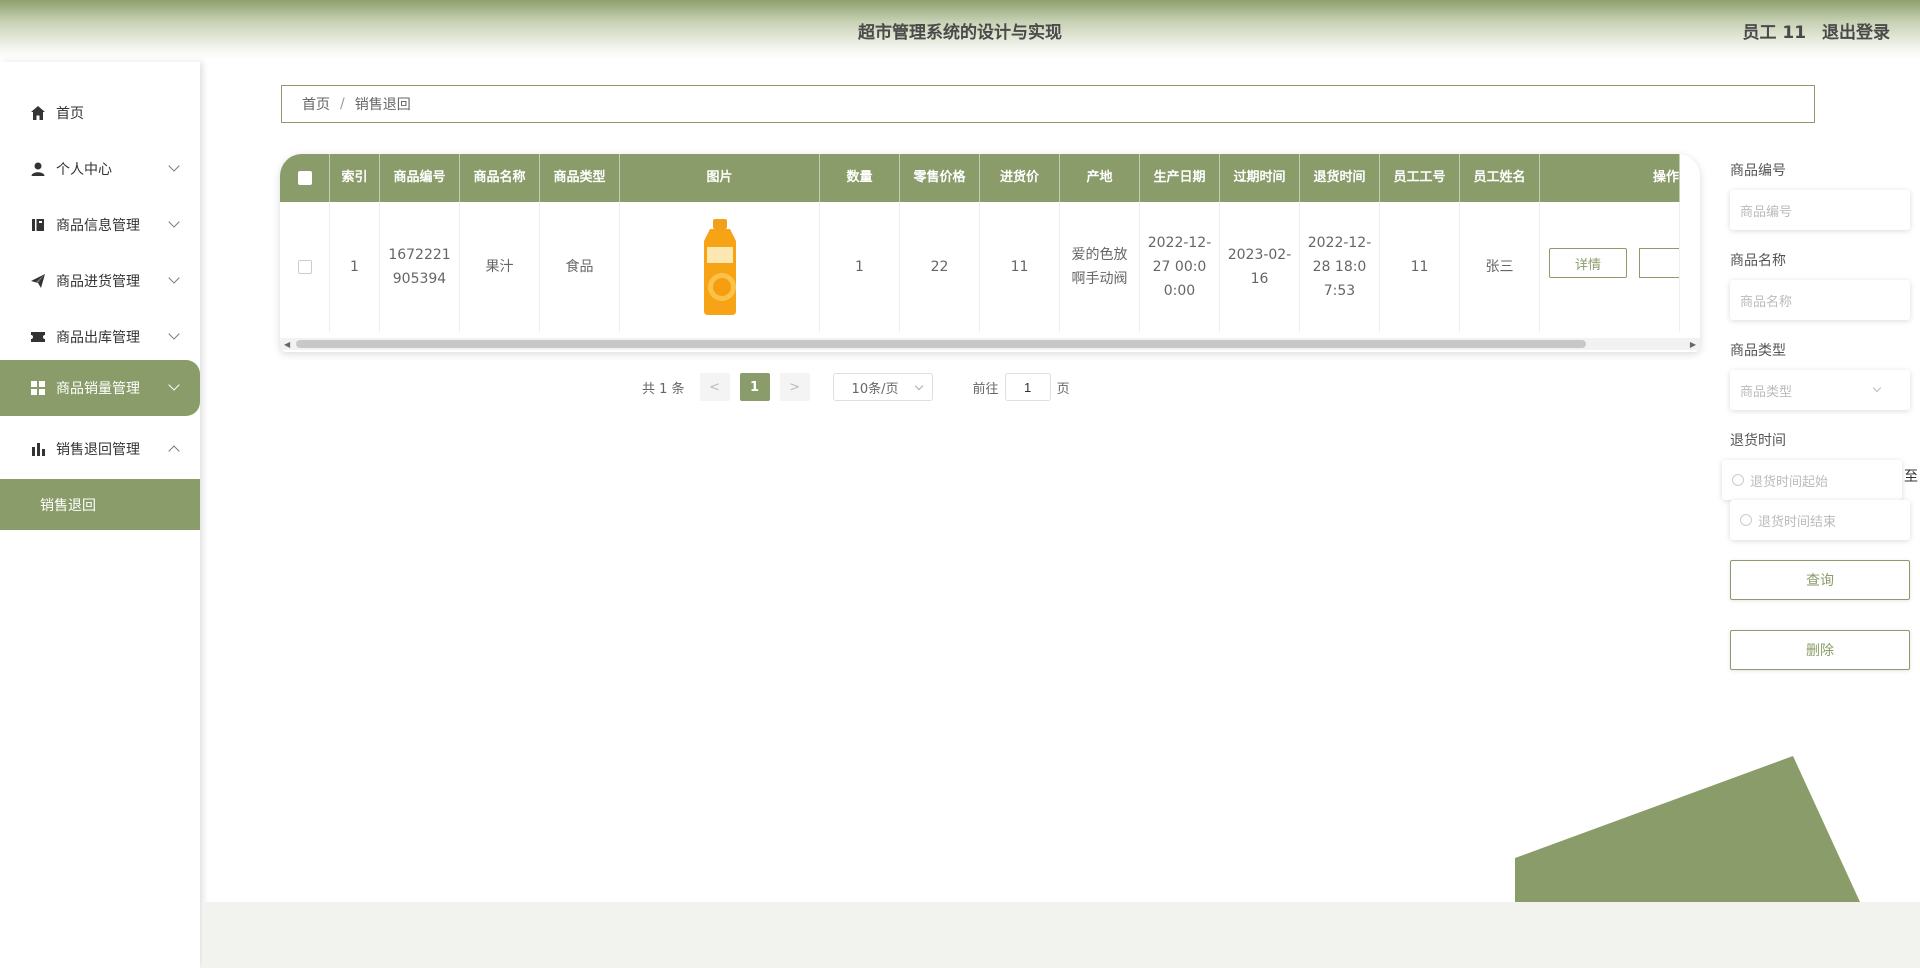 The width and height of the screenshot is (1920, 968). Describe the element at coordinates (663, 389) in the screenshot. I see `pagination-total: 共 1 条` at that location.